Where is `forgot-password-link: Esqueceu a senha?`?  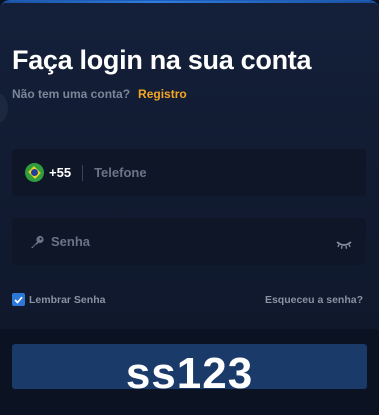 forgot-password-link: Esqueceu a senha? is located at coordinates (314, 300).